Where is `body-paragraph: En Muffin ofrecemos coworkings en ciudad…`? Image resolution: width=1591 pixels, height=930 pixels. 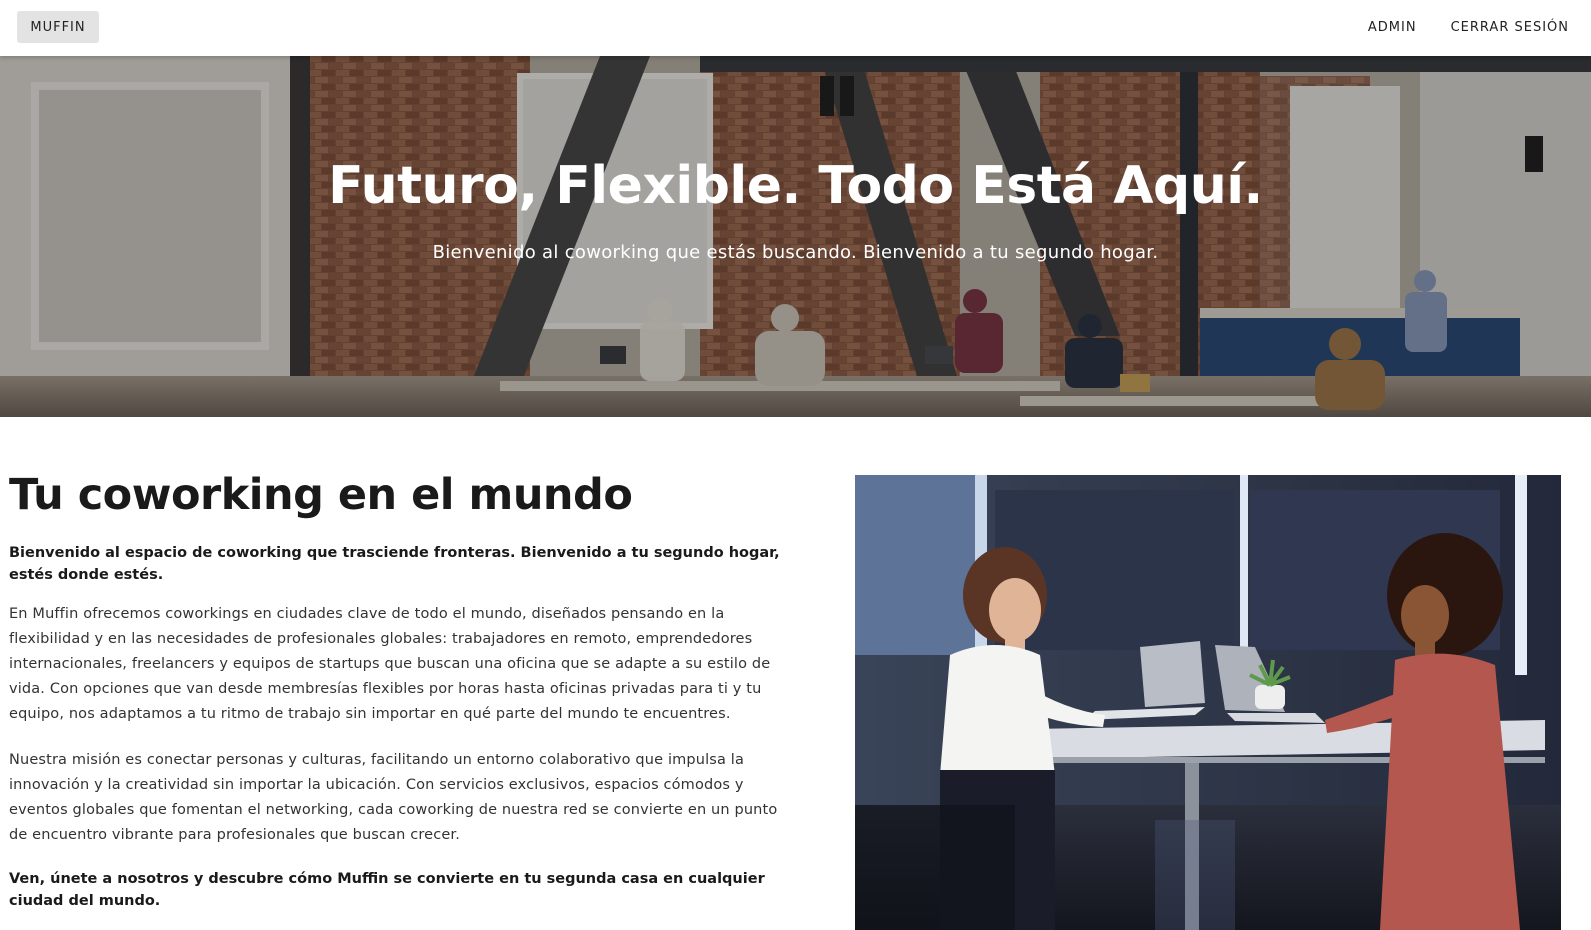
body-paragraph: En Muffin ofrecemos coworkings en ciudad… is located at coordinates (390, 664).